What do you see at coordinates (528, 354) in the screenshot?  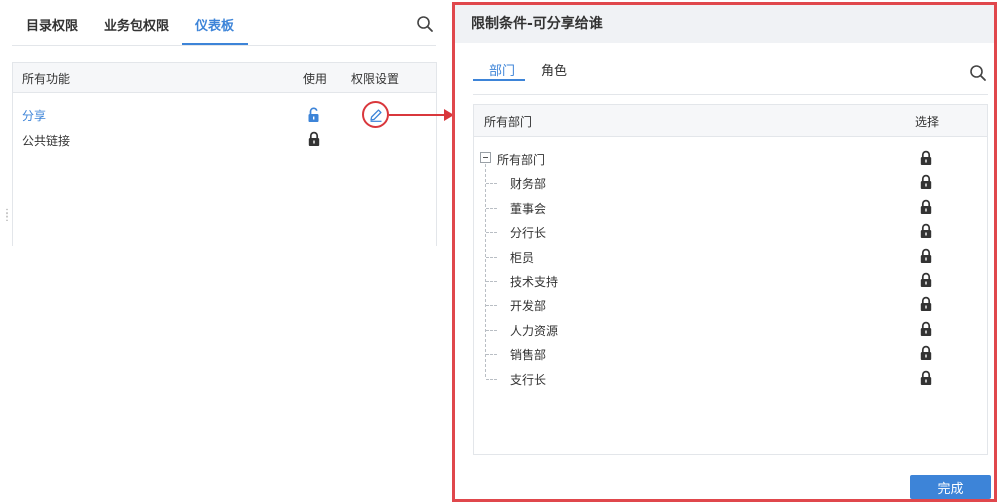 I see `tree-item-department: 销售部` at bounding box center [528, 354].